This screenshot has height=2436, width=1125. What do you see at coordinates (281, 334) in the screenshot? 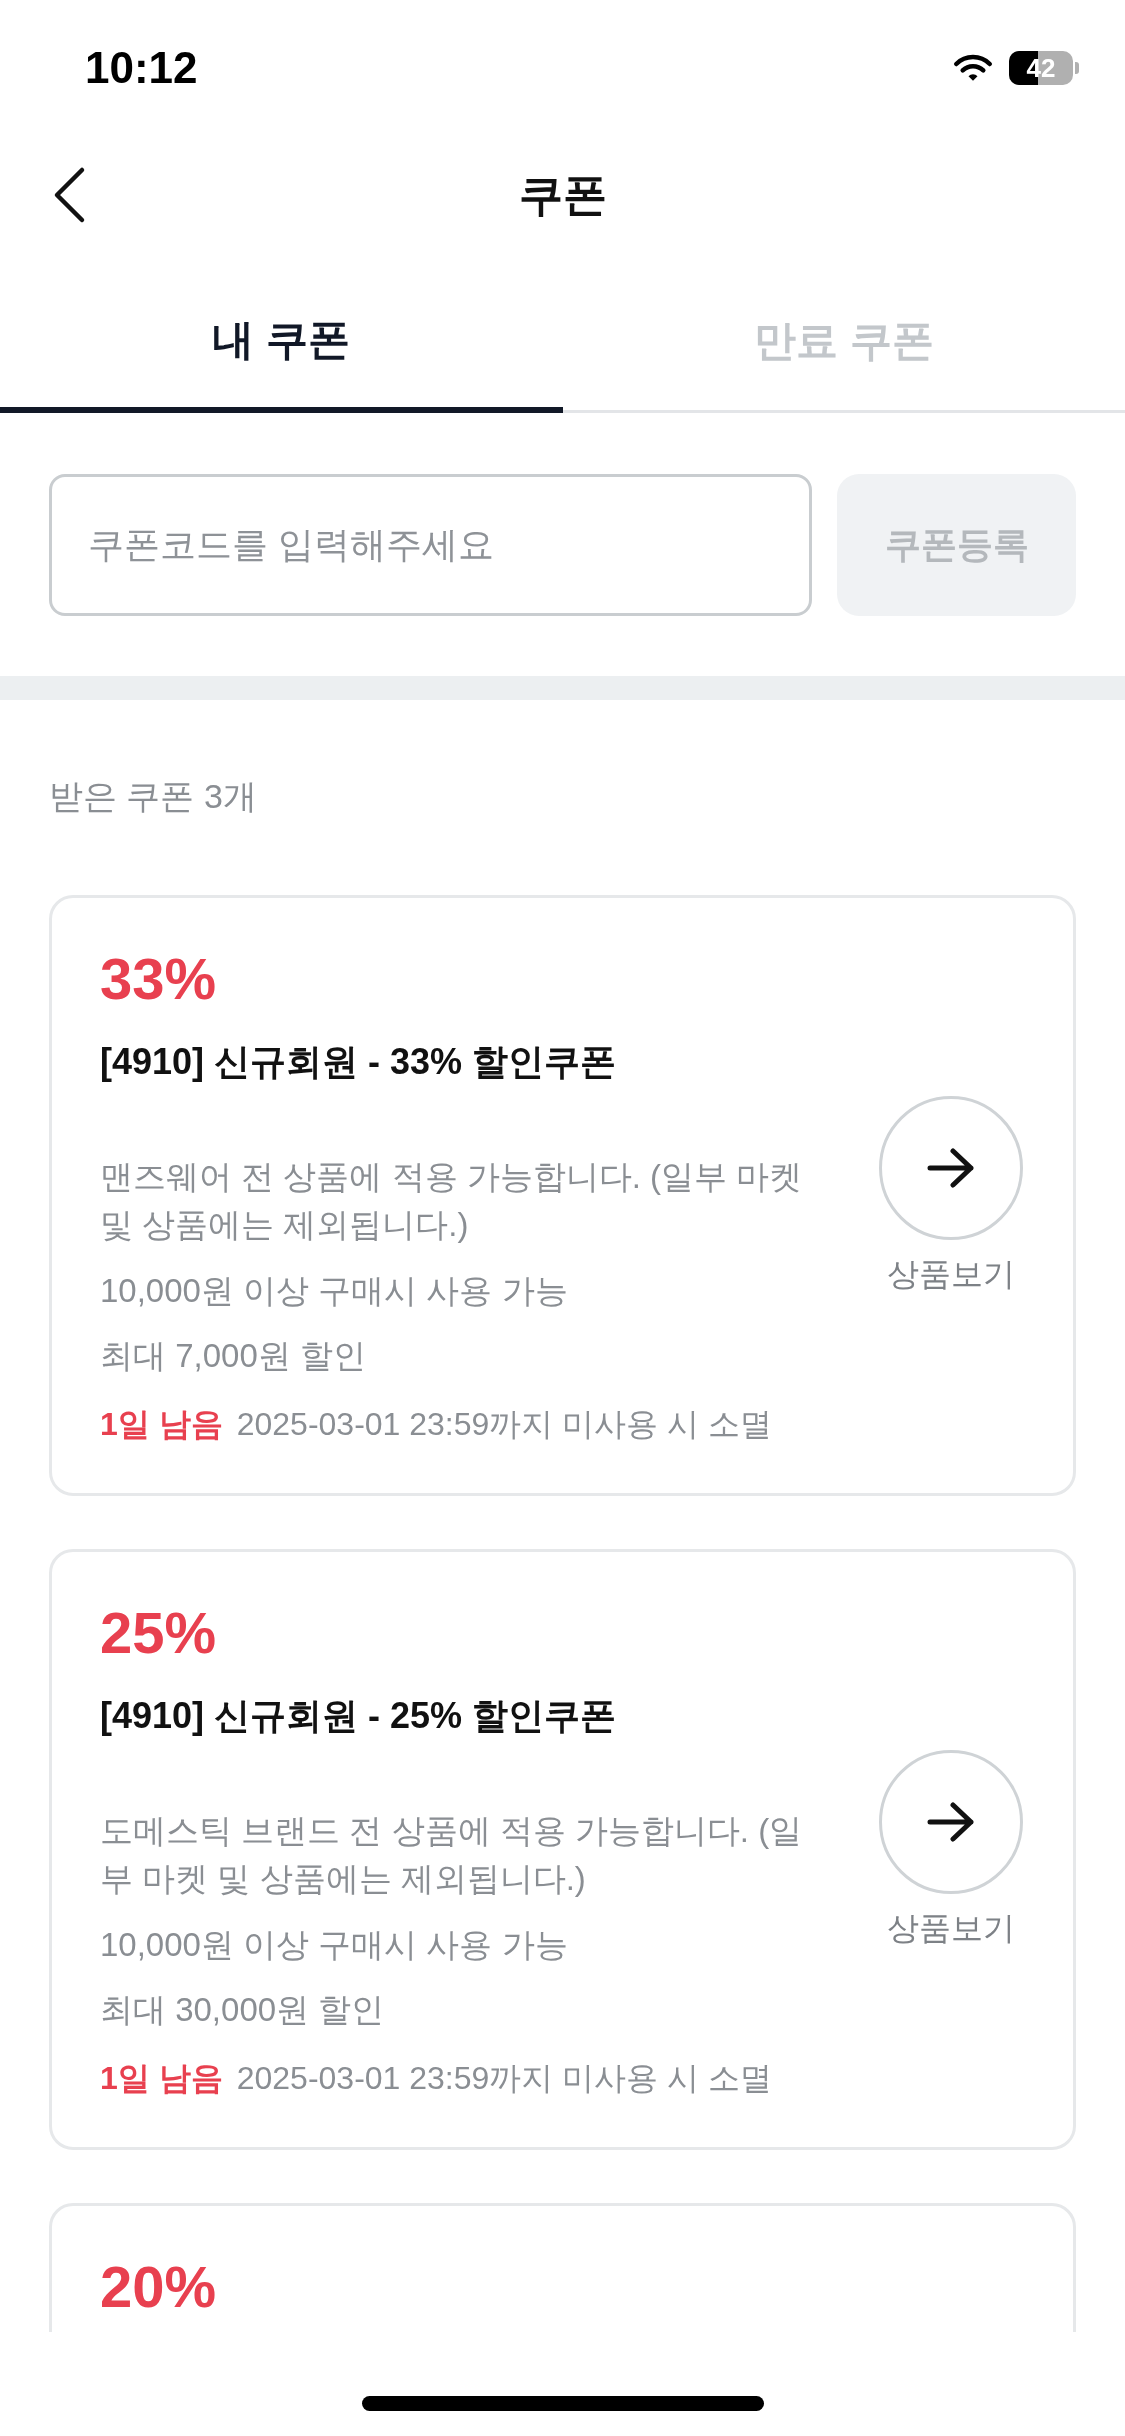
I see `tab: 내 쿠폰` at bounding box center [281, 334].